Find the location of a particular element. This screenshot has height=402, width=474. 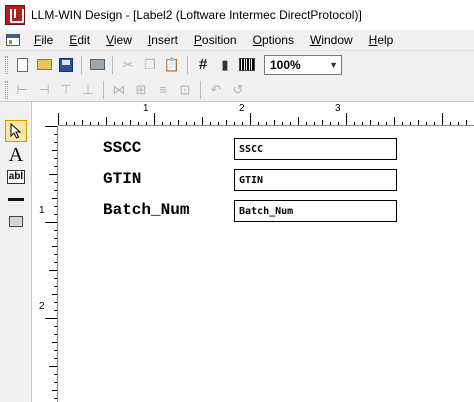

gtin-field: GTIN is located at coordinates (315, 180).